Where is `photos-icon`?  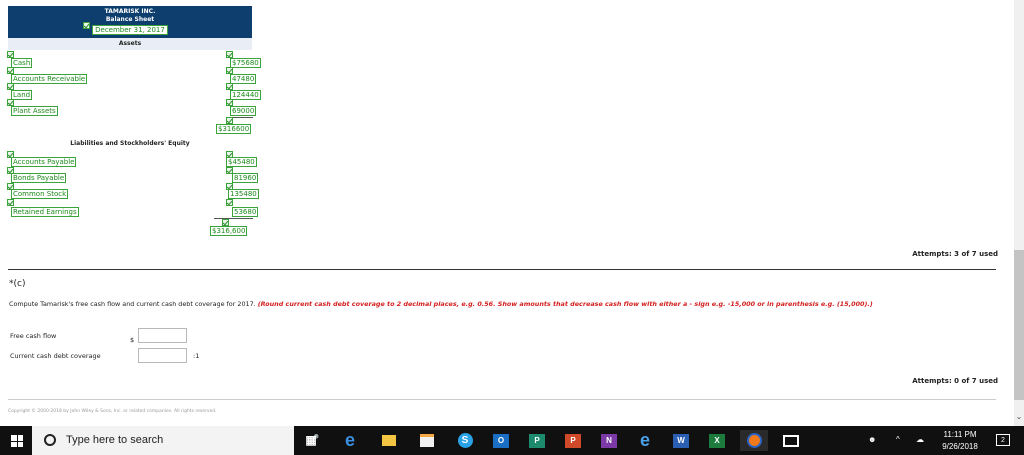
photos-icon is located at coordinates (791, 440).